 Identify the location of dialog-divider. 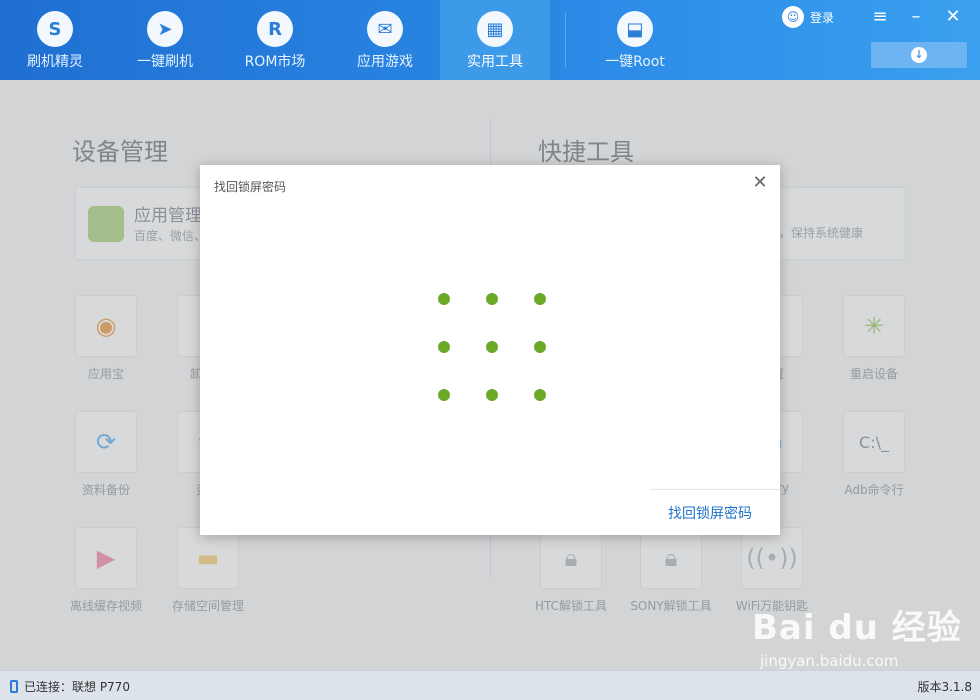
(715, 489).